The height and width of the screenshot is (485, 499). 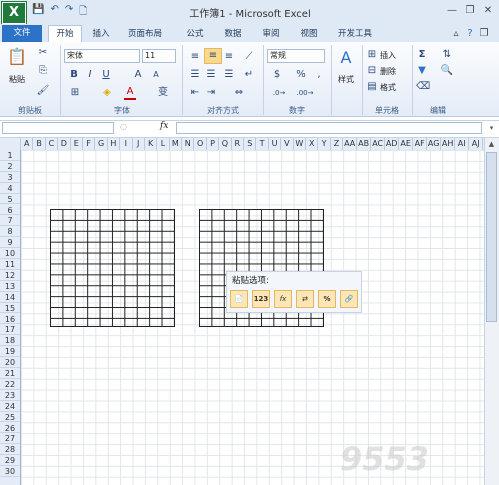 I want to click on row-header: 13, so click(x=10, y=286).